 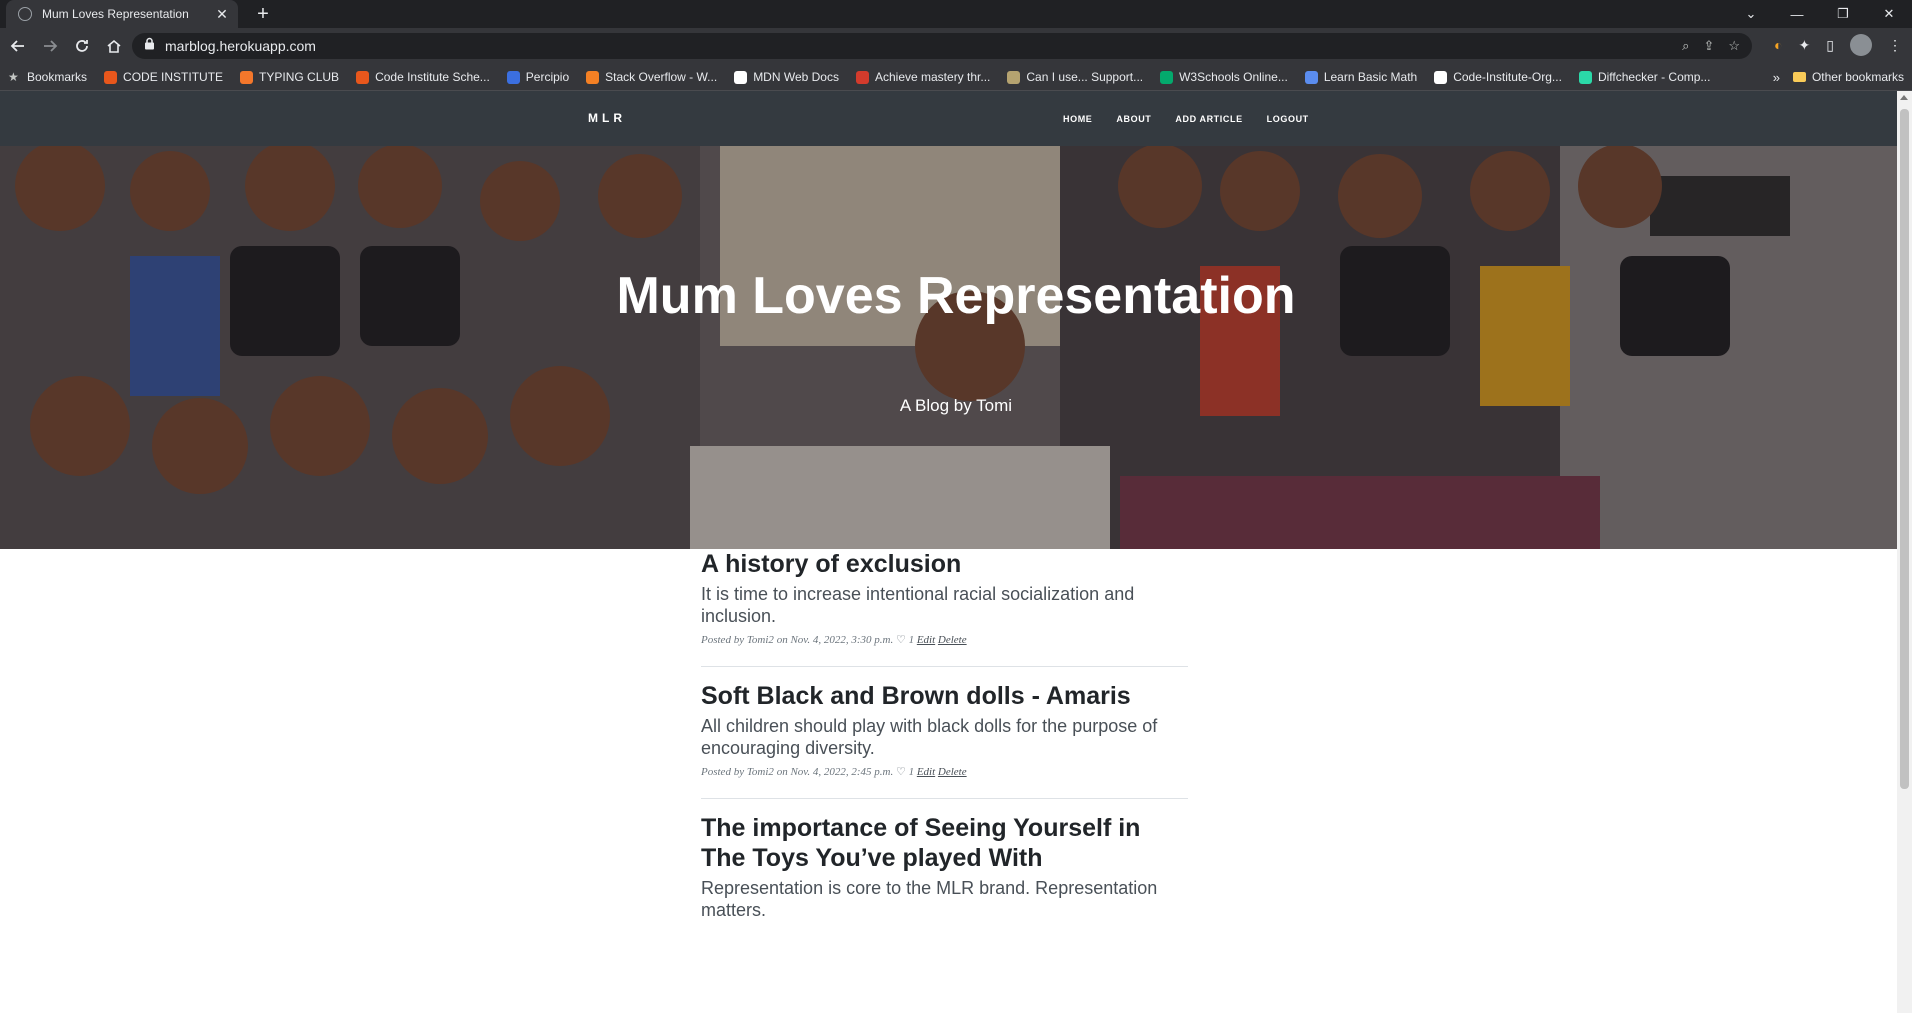 What do you see at coordinates (25, 14) in the screenshot?
I see `globe-icon` at bounding box center [25, 14].